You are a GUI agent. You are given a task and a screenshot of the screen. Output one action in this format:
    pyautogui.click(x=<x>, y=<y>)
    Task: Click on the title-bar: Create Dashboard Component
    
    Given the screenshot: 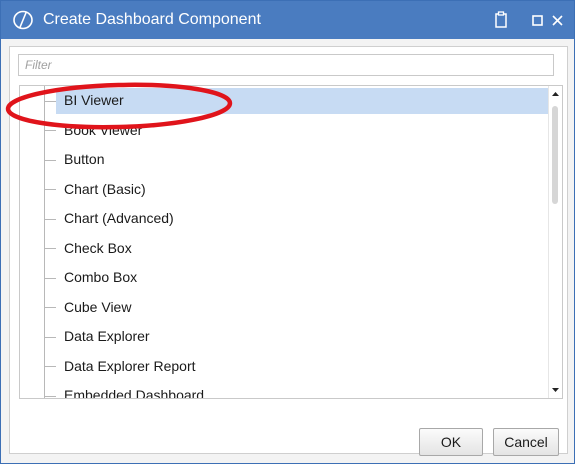 What is the action you would take?
    pyautogui.click(x=287, y=20)
    